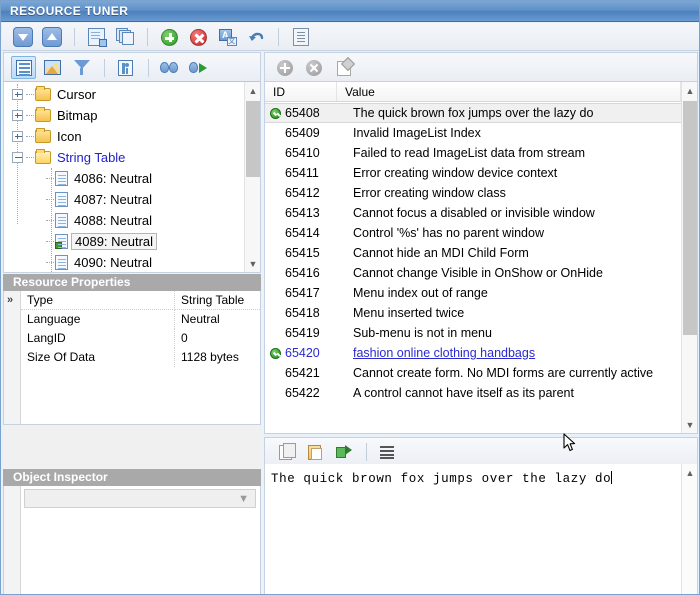 The width and height of the screenshot is (700, 595). I want to click on tree-scroll-down-arrow: ▼, so click(252, 263).